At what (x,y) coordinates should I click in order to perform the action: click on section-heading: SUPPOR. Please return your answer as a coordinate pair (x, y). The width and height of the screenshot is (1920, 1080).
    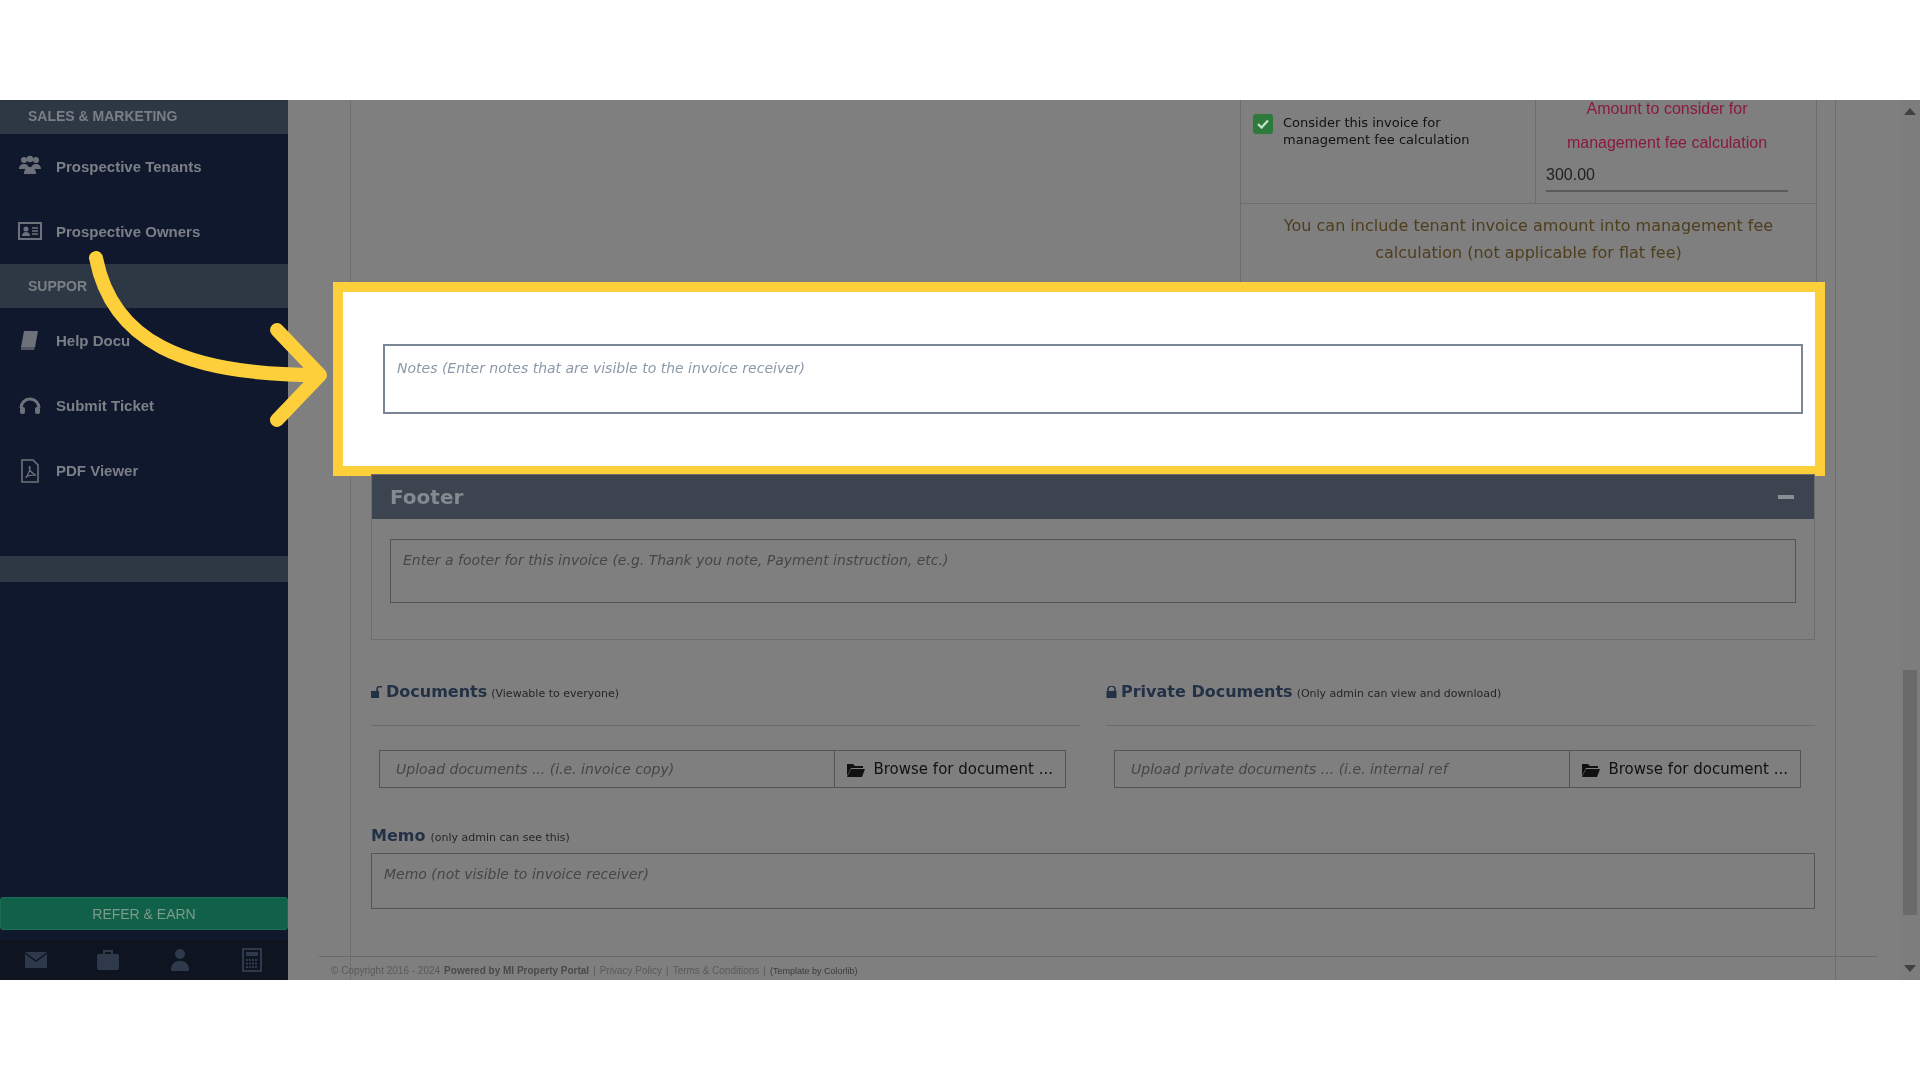
    Looking at the image, I should click on (144, 286).